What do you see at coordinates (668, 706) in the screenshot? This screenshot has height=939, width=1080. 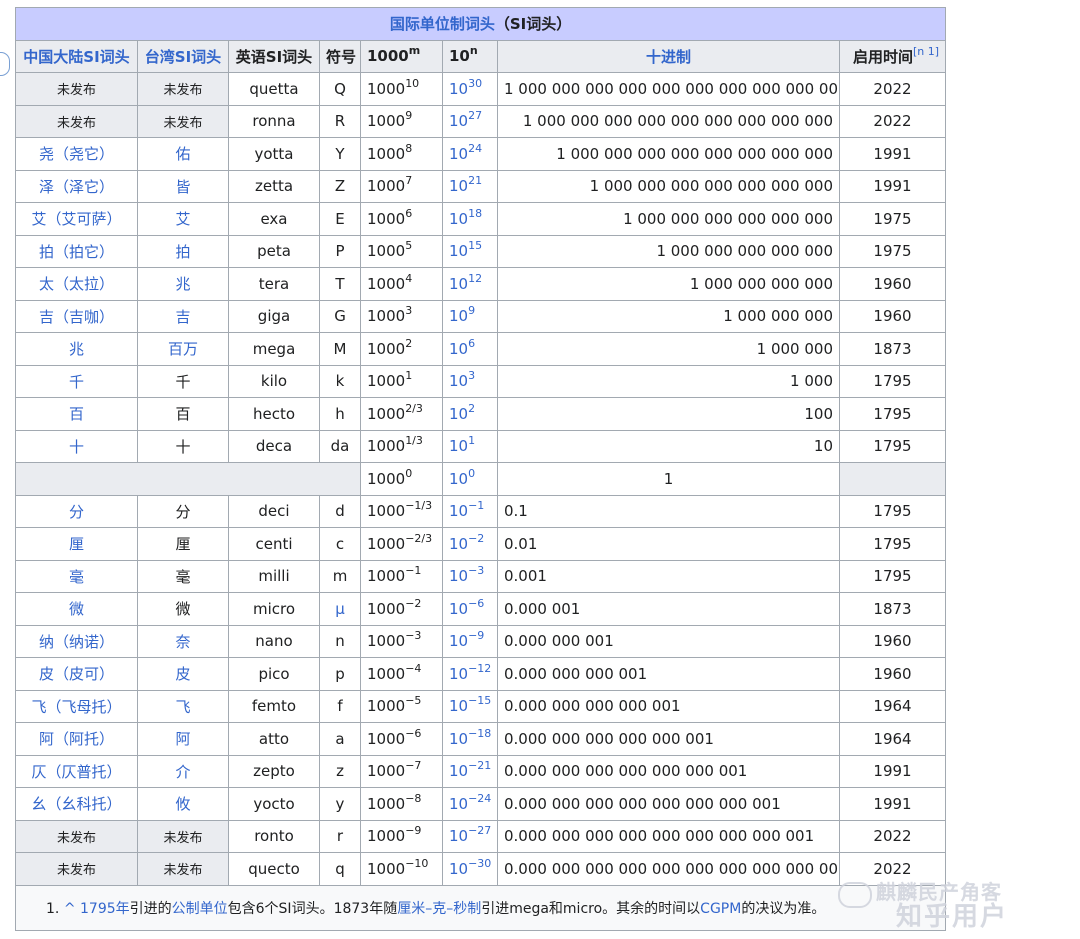 I see `decimal-cell: 0.000 000 000 000 001` at bounding box center [668, 706].